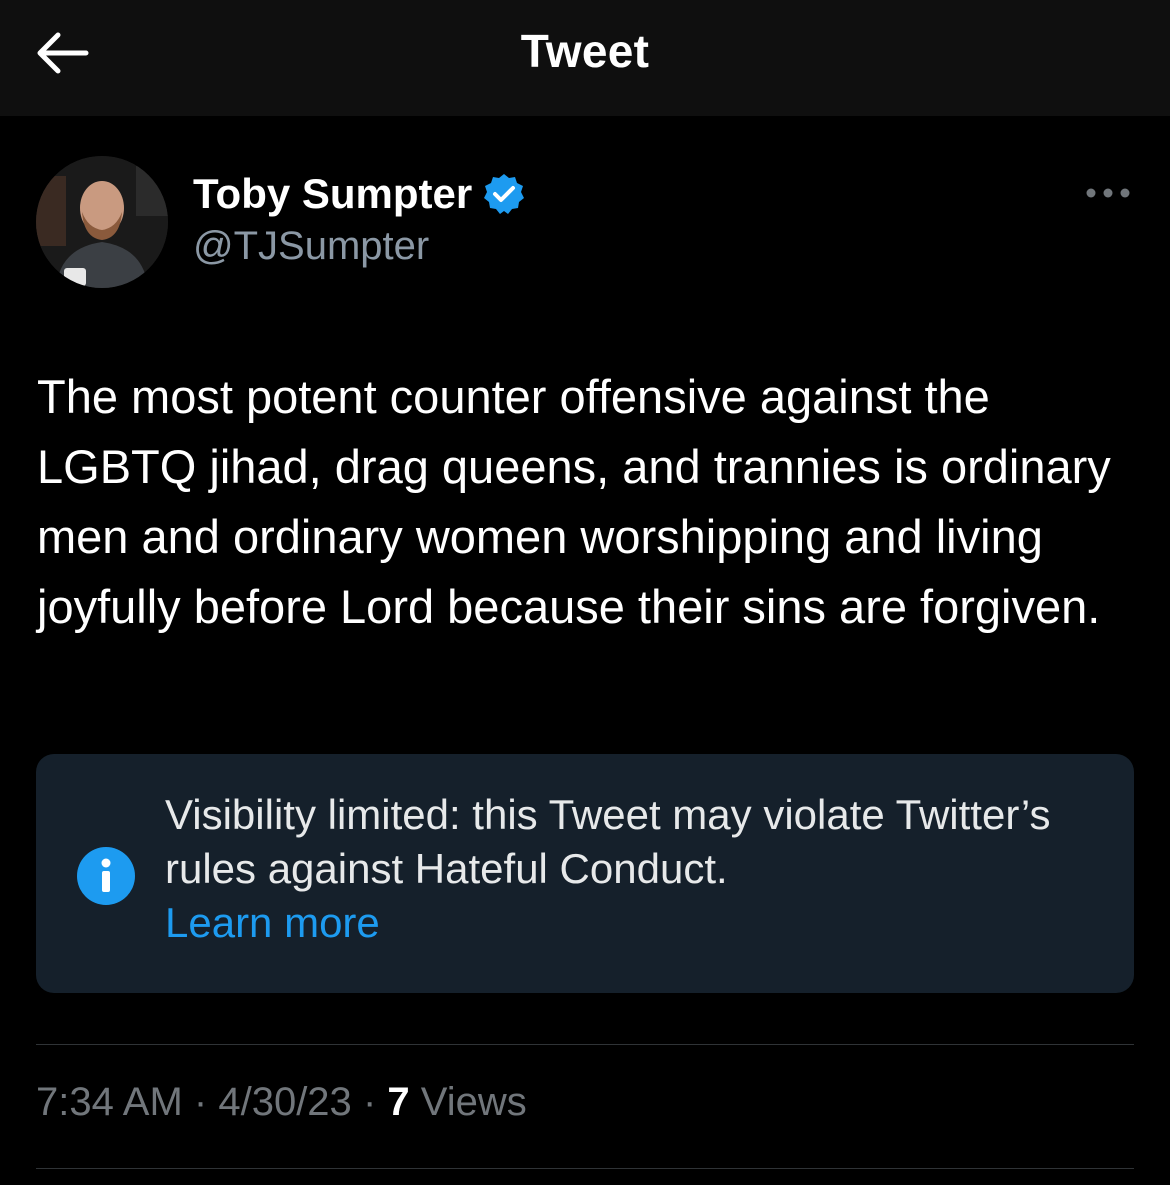 This screenshot has height=1185, width=1170. Describe the element at coordinates (504, 194) in the screenshot. I see `verified-badge-icon` at that location.